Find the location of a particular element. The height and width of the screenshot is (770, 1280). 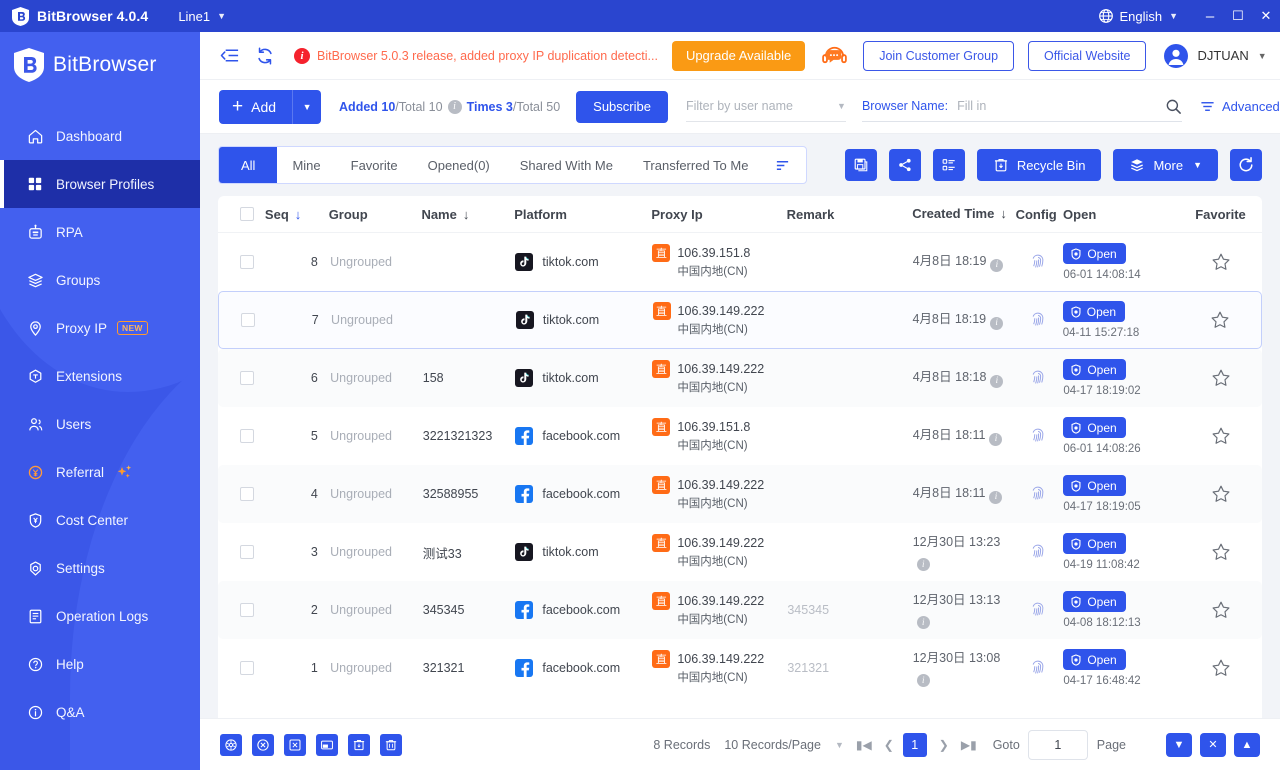

upgrade-available-button: Upgrade Available is located at coordinates (738, 55).